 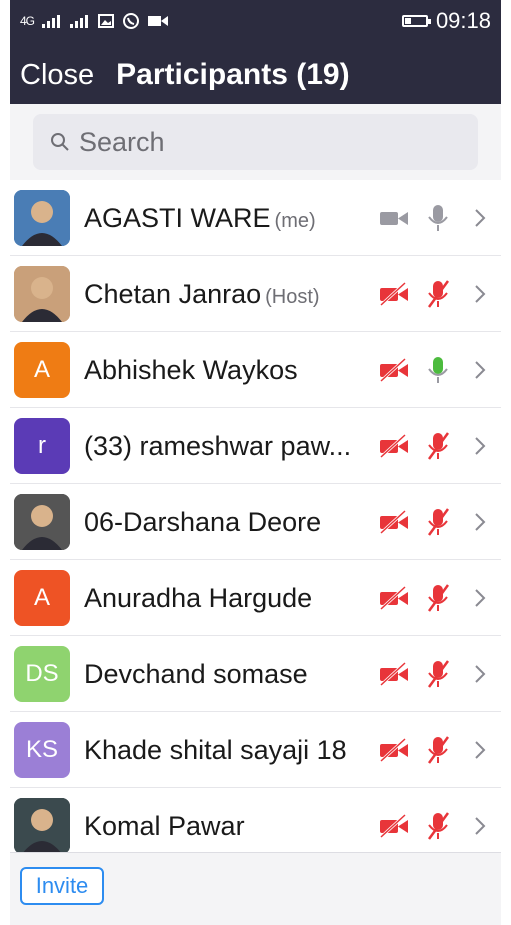 I want to click on participant-row: KS Khade shital sayaji 18, so click(x=255, y=750).